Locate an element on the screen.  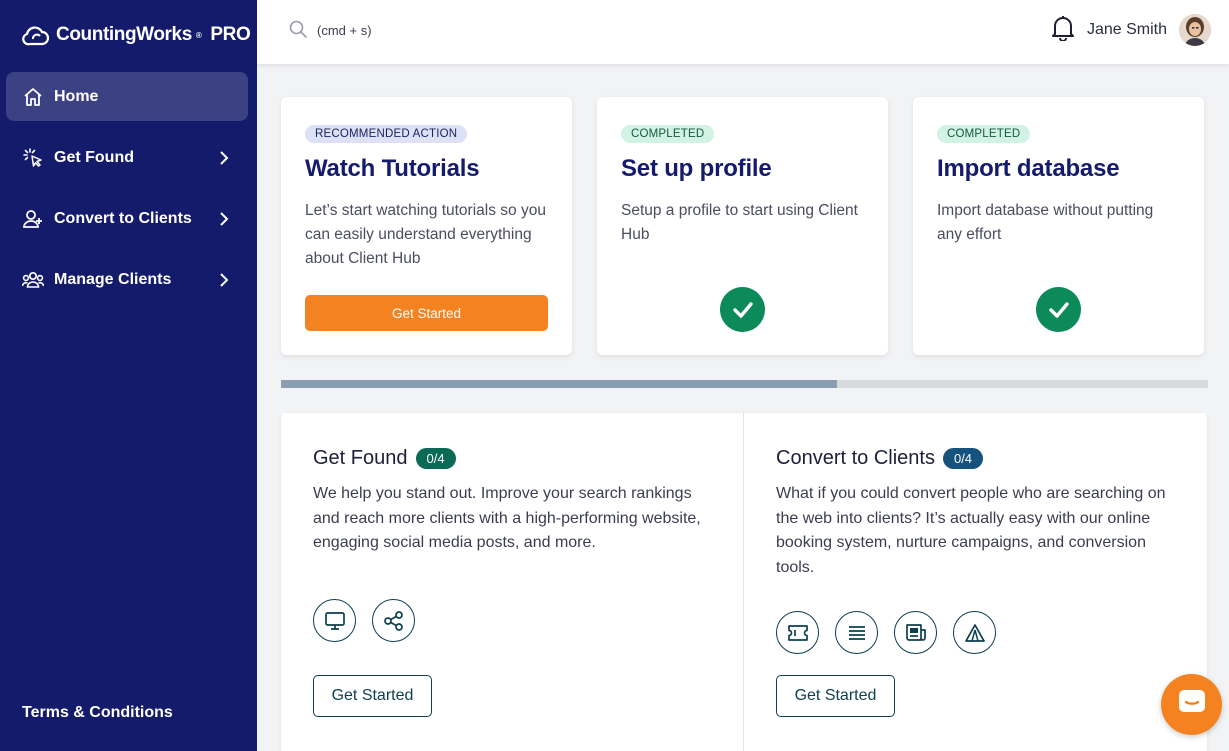
sidebar-item-label: Home is located at coordinates (76, 96).